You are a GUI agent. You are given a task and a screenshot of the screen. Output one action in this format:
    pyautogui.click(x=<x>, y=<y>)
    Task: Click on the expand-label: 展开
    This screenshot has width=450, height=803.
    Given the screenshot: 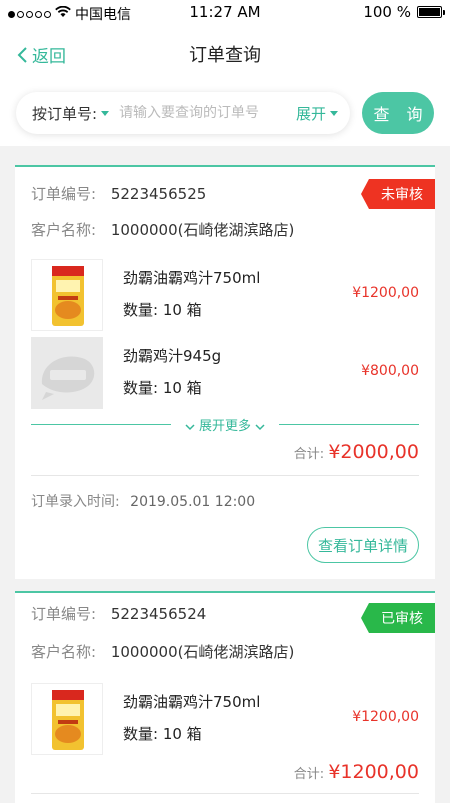 What is the action you would take?
    pyautogui.click(x=310, y=113)
    